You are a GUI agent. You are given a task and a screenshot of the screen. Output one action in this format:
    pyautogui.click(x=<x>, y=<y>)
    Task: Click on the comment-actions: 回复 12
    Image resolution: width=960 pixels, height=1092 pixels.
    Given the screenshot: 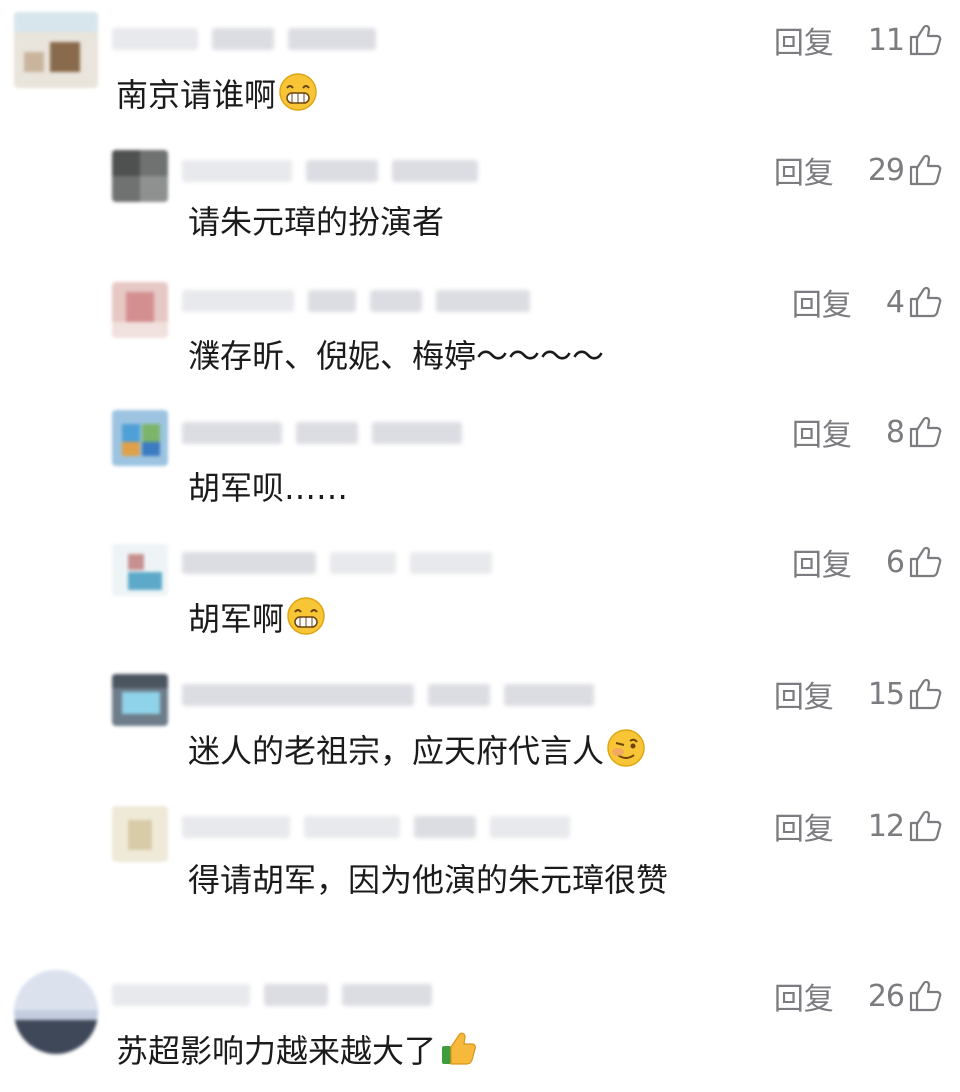 What is the action you would take?
    pyautogui.click(x=858, y=826)
    